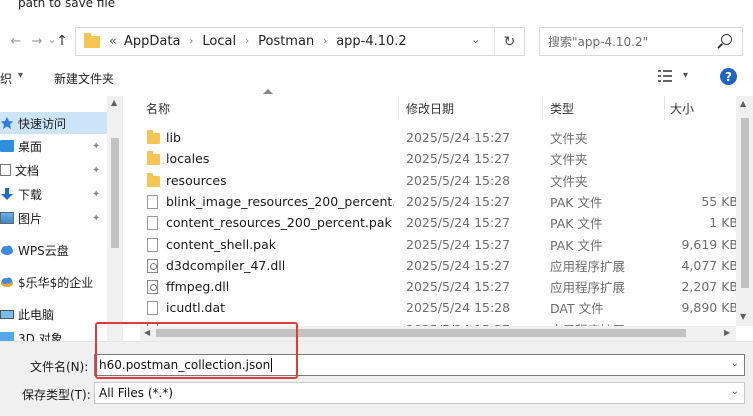 This screenshot has width=753, height=416. Describe the element at coordinates (709, 244) in the screenshot. I see `file-size: 9,619 KB` at that location.